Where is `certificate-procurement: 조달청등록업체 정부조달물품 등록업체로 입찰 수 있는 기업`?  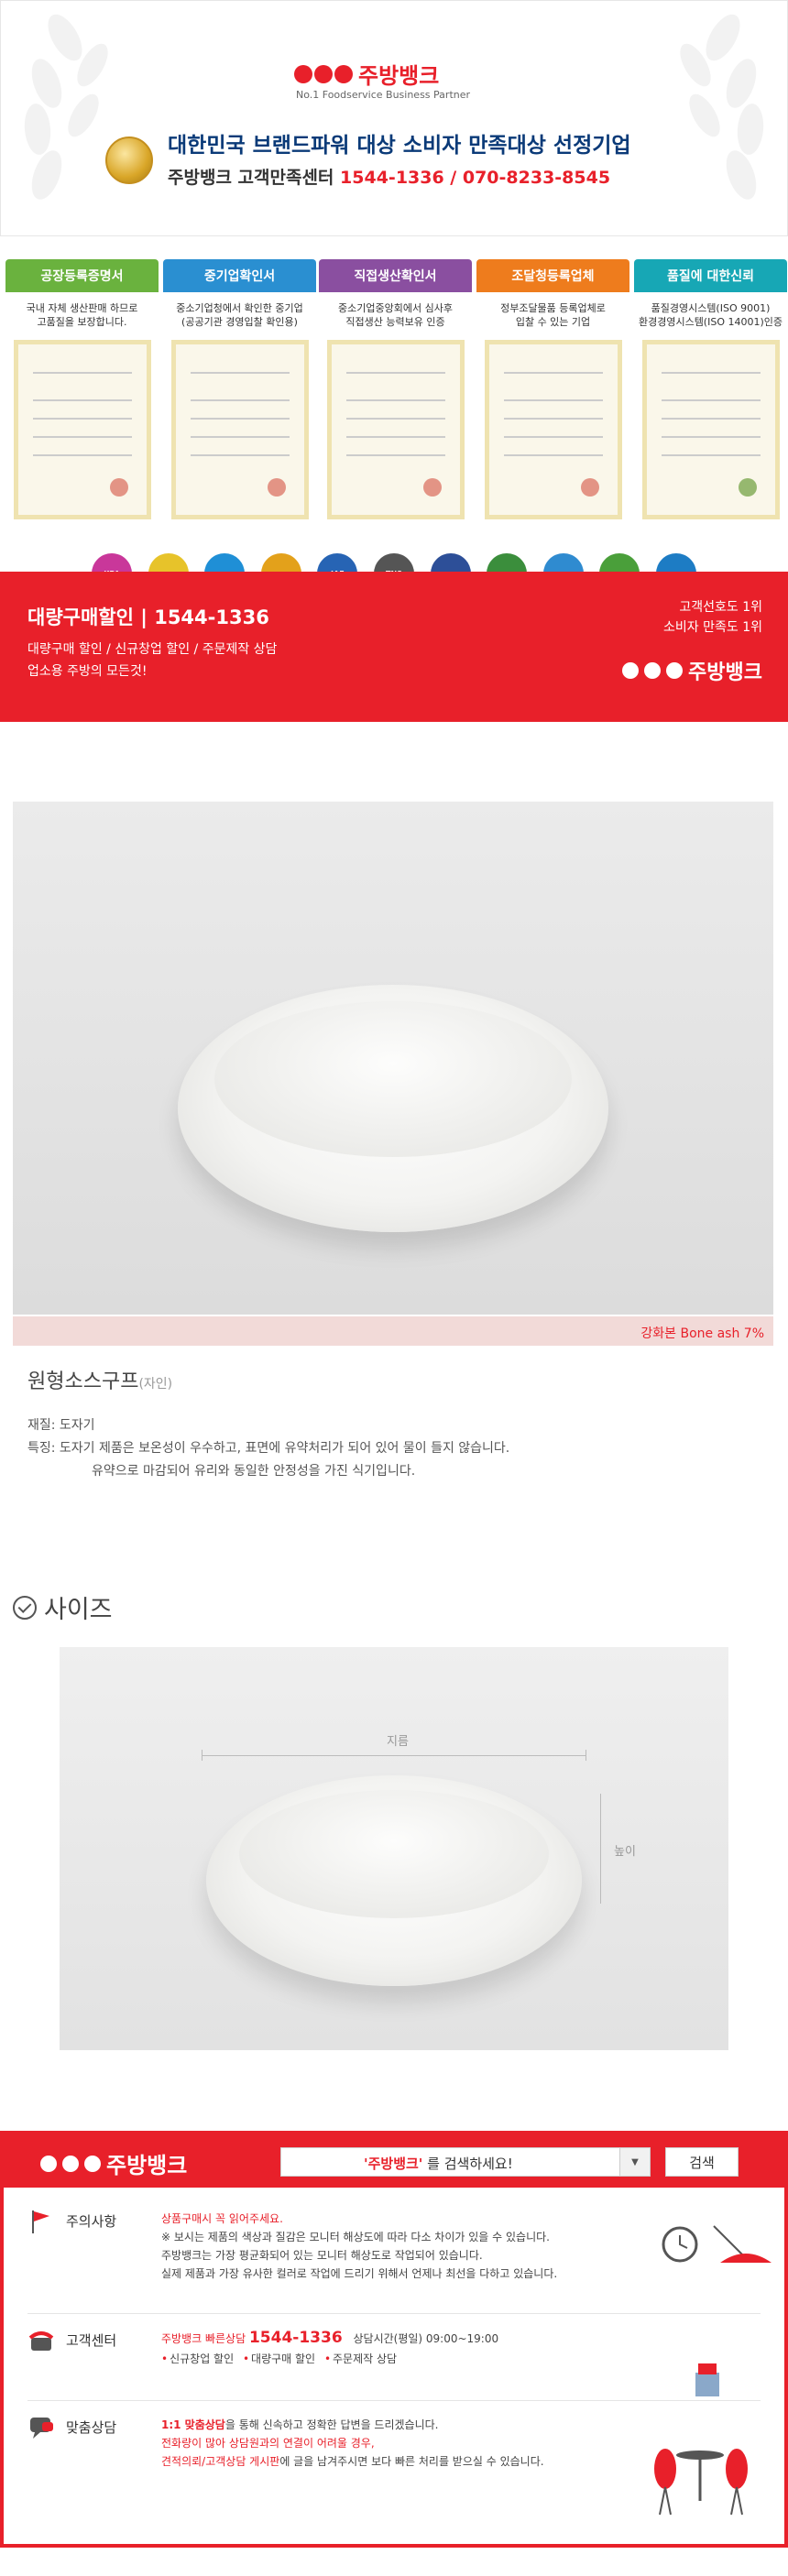 certificate-procurement: 조달청등록업체 정부조달물품 등록업체로 입찰 수 있는 기업 is located at coordinates (552, 397).